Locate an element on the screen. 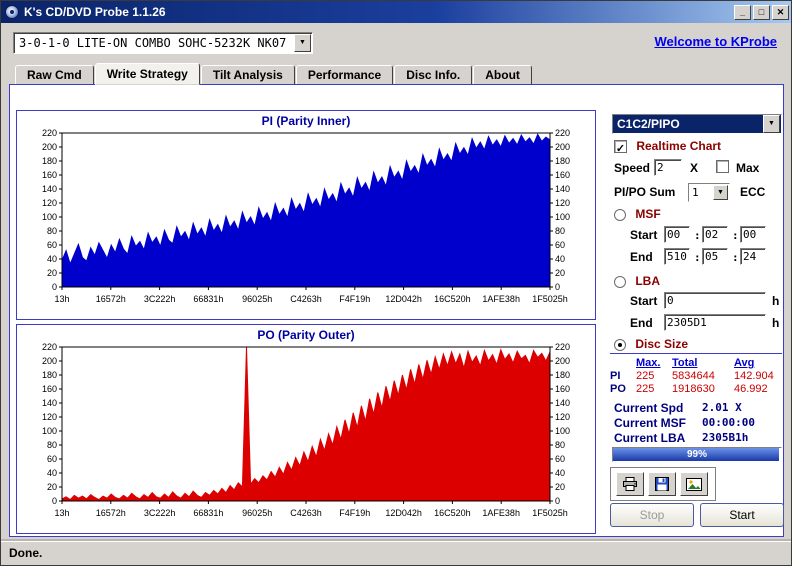 This screenshot has width=792, height=566. msf-start-sec is located at coordinates (715, 234).